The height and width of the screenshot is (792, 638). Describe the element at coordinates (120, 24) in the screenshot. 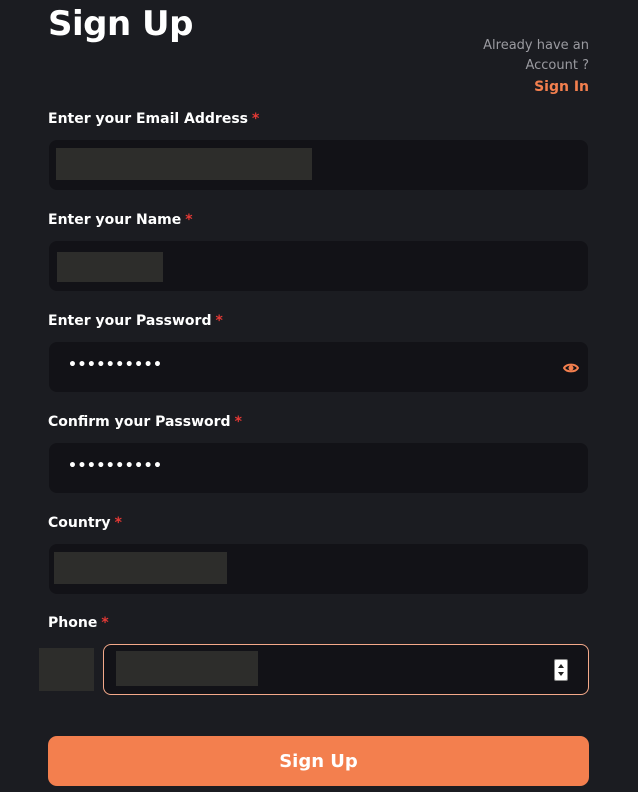

I see `page-title: Sign Up` at that location.